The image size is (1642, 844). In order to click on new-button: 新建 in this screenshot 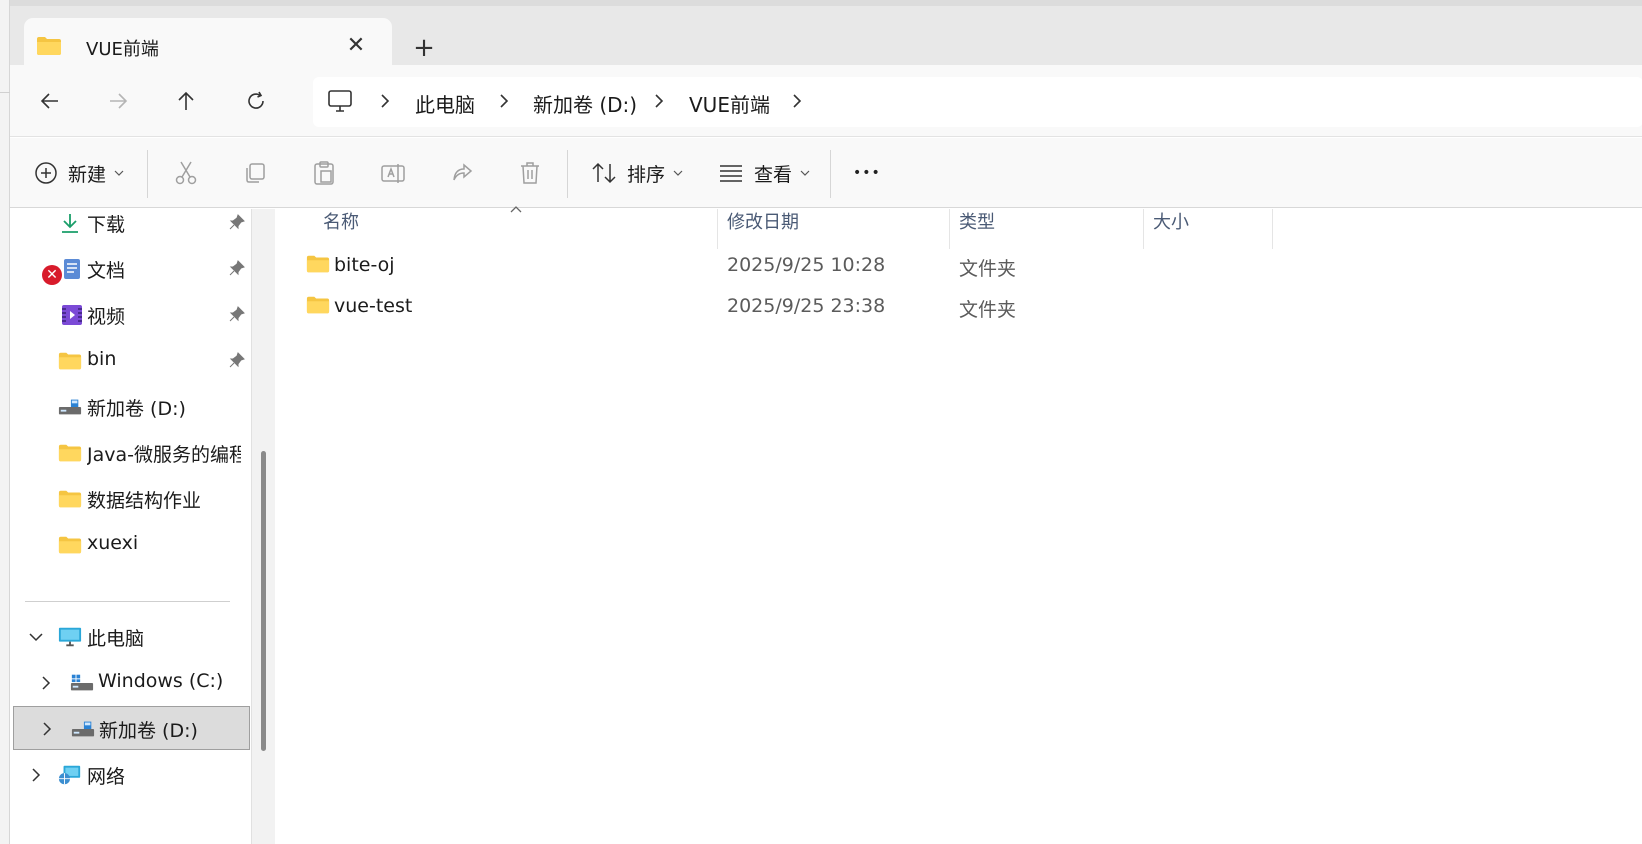, I will do `click(79, 173)`.